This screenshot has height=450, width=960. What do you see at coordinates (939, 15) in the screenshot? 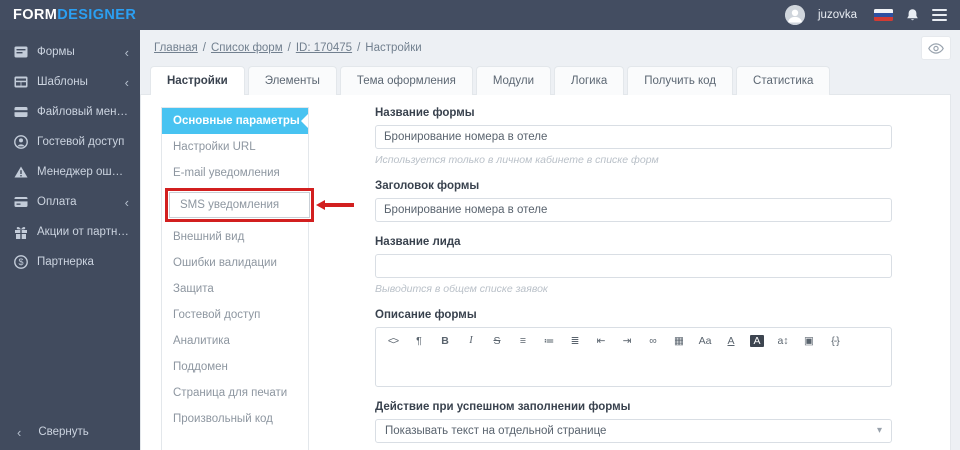
I see `menu-icon` at bounding box center [939, 15].